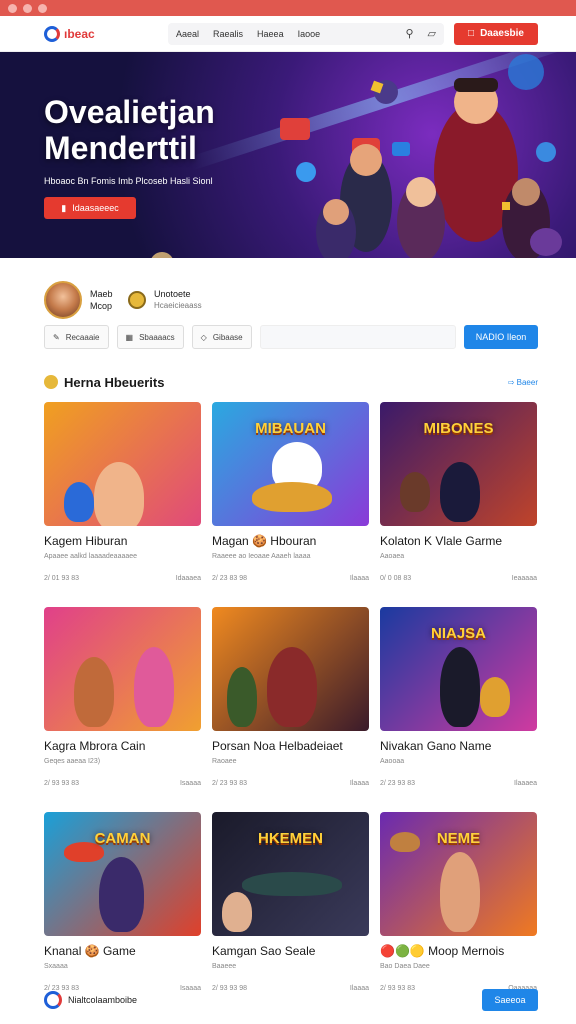 This screenshot has height=1024, width=576. What do you see at coordinates (106, 33) in the screenshot?
I see `site-logo: ıbeac` at bounding box center [106, 33].